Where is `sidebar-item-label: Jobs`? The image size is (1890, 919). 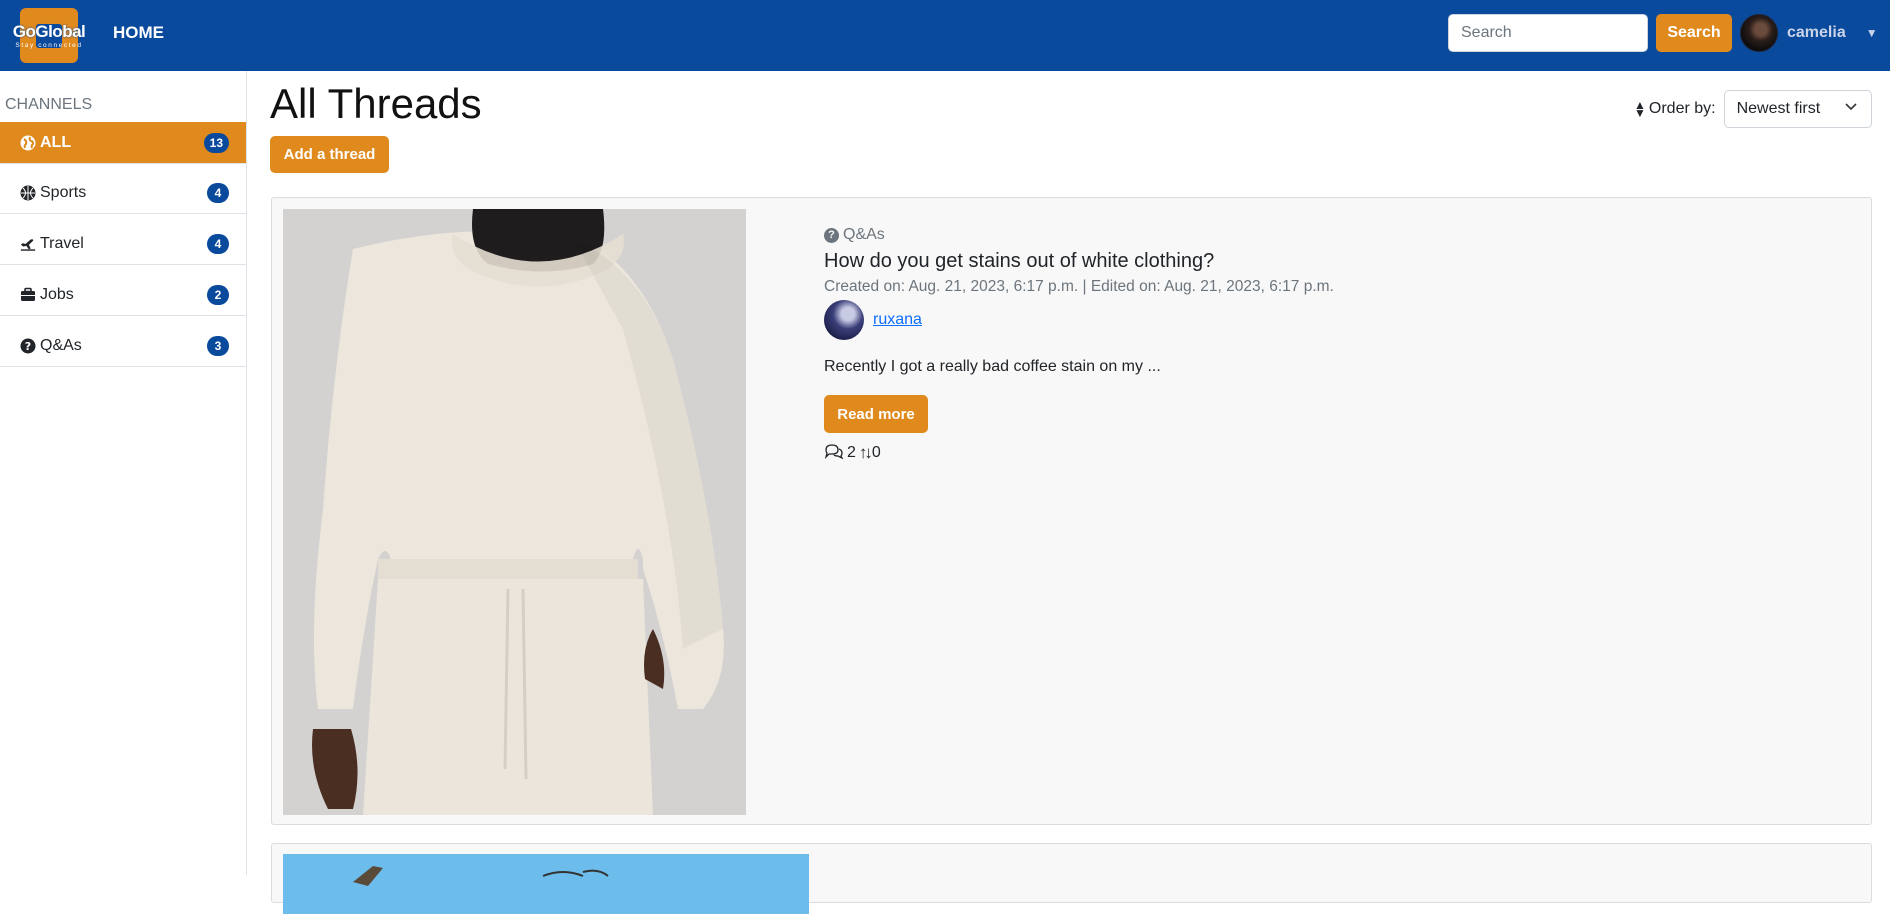
sidebar-item-label: Jobs is located at coordinates (57, 294).